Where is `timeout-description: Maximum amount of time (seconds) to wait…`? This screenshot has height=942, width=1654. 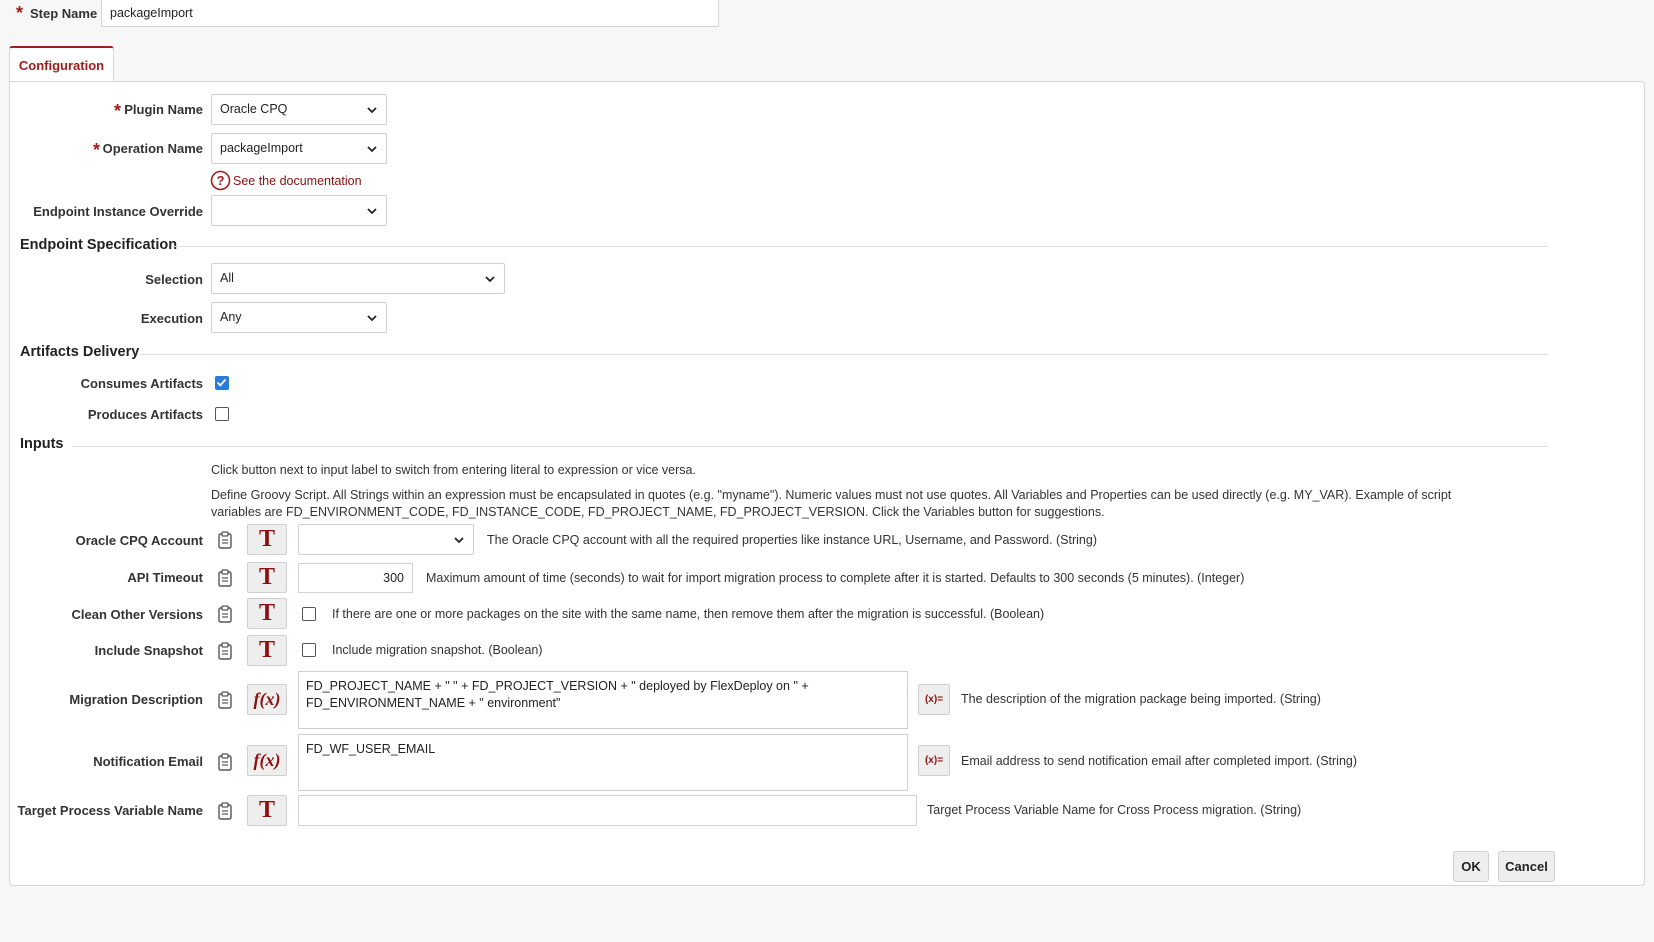
timeout-description: Maximum amount of time (seconds) to wait… is located at coordinates (835, 578).